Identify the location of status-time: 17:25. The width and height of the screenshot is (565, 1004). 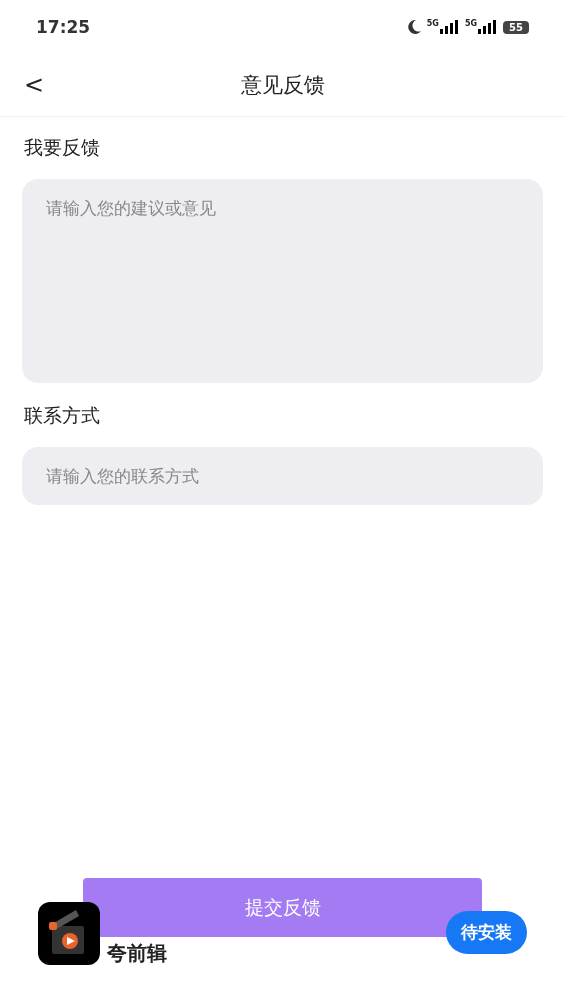
(63, 27).